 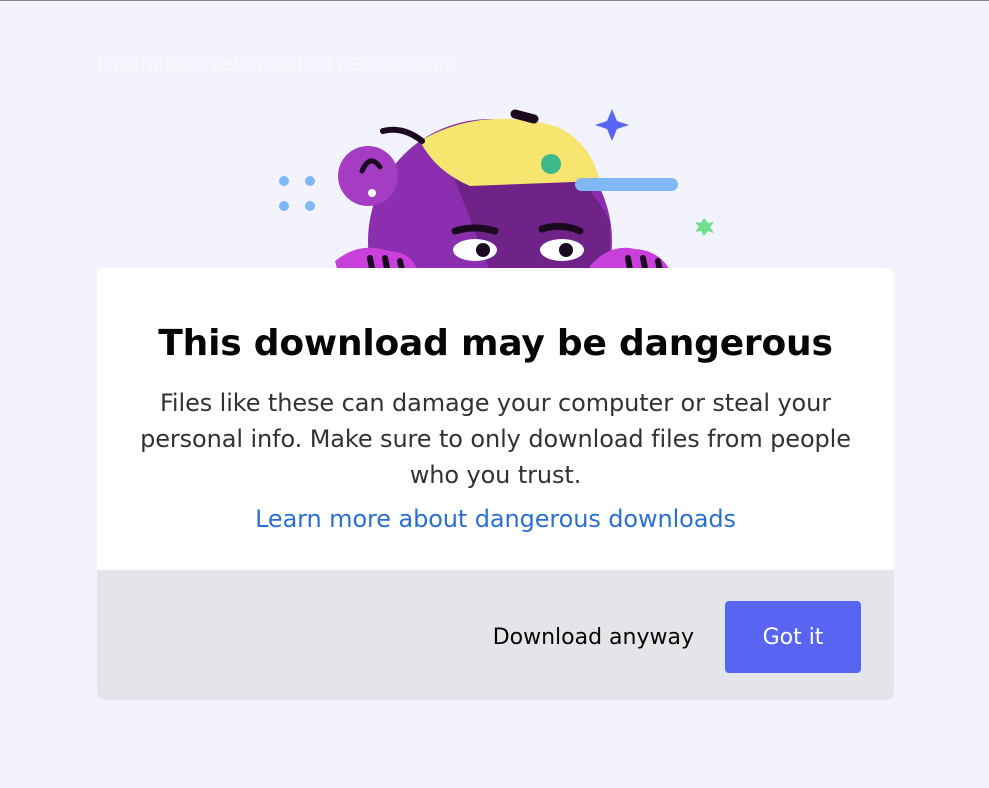 I want to click on cap-brim, so click(x=626, y=184).